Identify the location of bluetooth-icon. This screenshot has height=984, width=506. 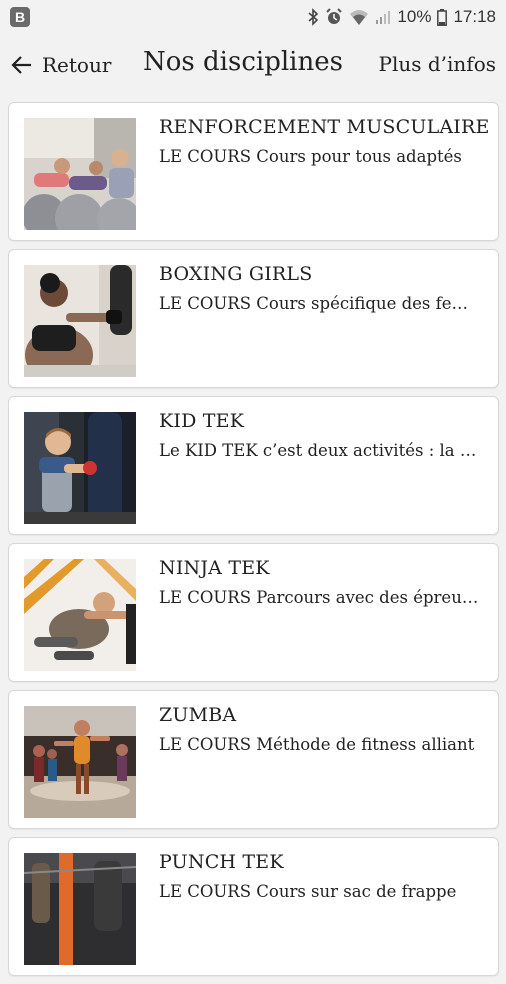
(313, 17).